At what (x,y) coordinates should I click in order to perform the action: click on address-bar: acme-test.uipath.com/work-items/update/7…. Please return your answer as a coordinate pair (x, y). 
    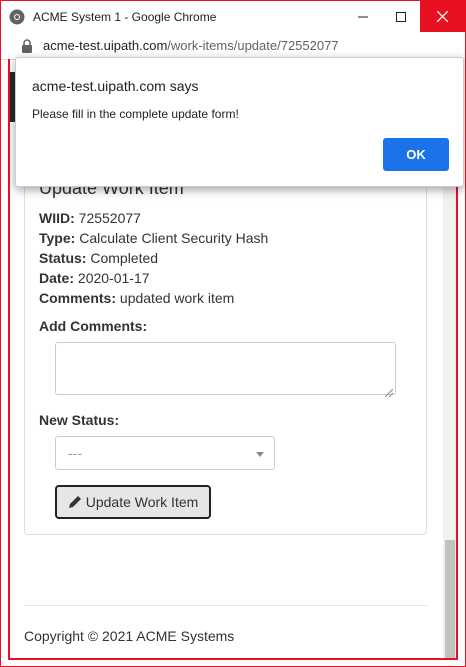
    Looking at the image, I should click on (233, 46).